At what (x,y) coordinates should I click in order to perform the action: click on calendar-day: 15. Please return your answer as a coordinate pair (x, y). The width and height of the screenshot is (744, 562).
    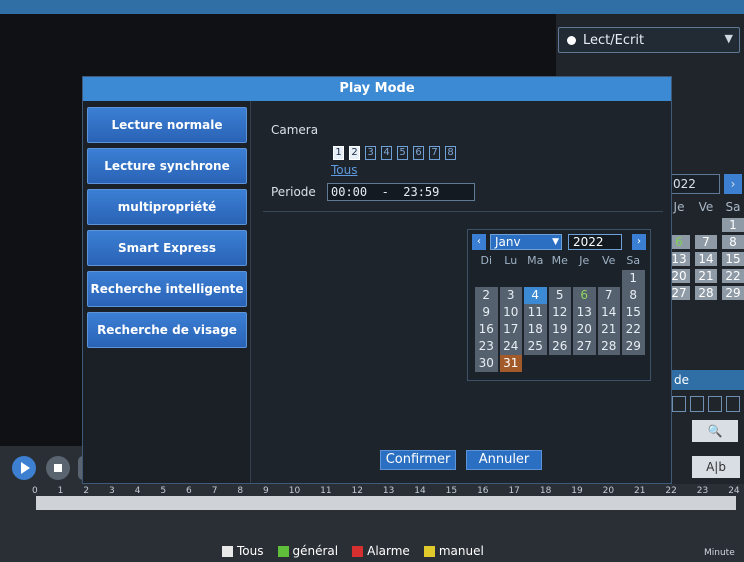
    Looking at the image, I should click on (633, 312).